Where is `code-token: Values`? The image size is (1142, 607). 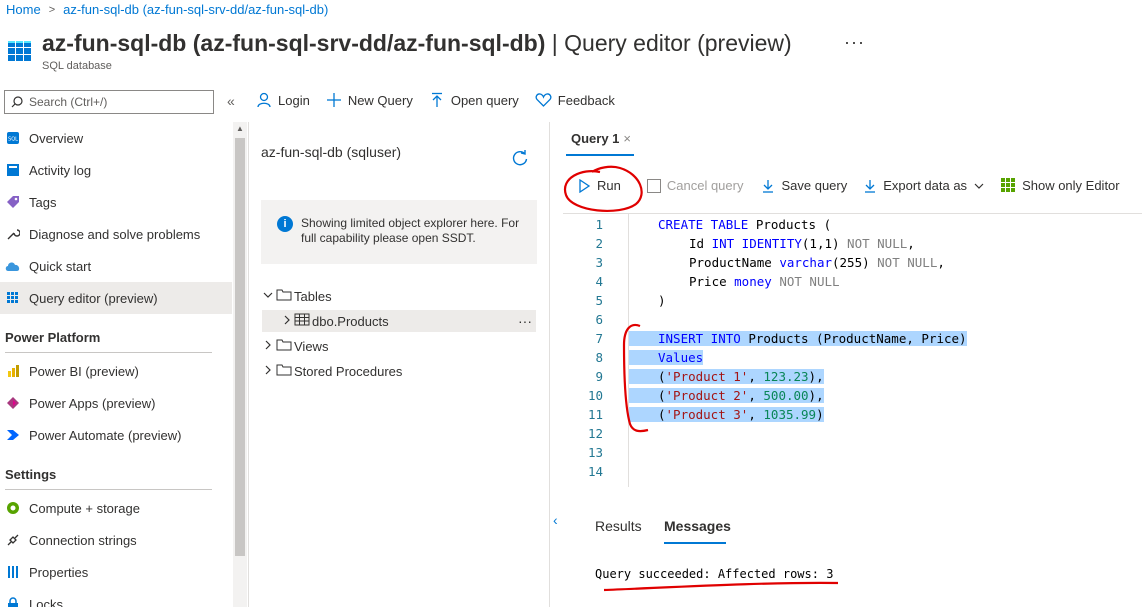
code-token: Values is located at coordinates (681, 357).